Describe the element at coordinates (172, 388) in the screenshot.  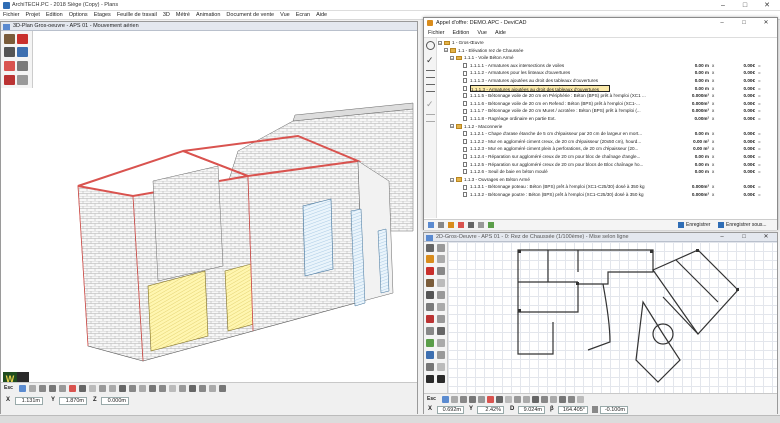
I see `toolbar-shade-icon` at that location.